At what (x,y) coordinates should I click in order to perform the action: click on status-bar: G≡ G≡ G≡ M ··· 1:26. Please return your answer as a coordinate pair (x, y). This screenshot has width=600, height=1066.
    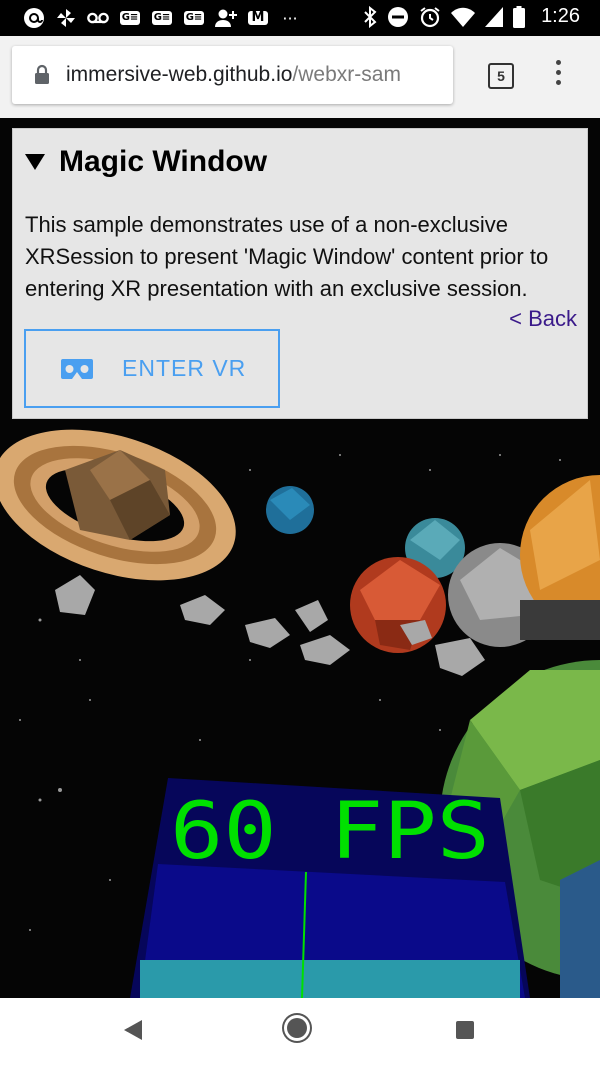
    Looking at the image, I should click on (300, 18).